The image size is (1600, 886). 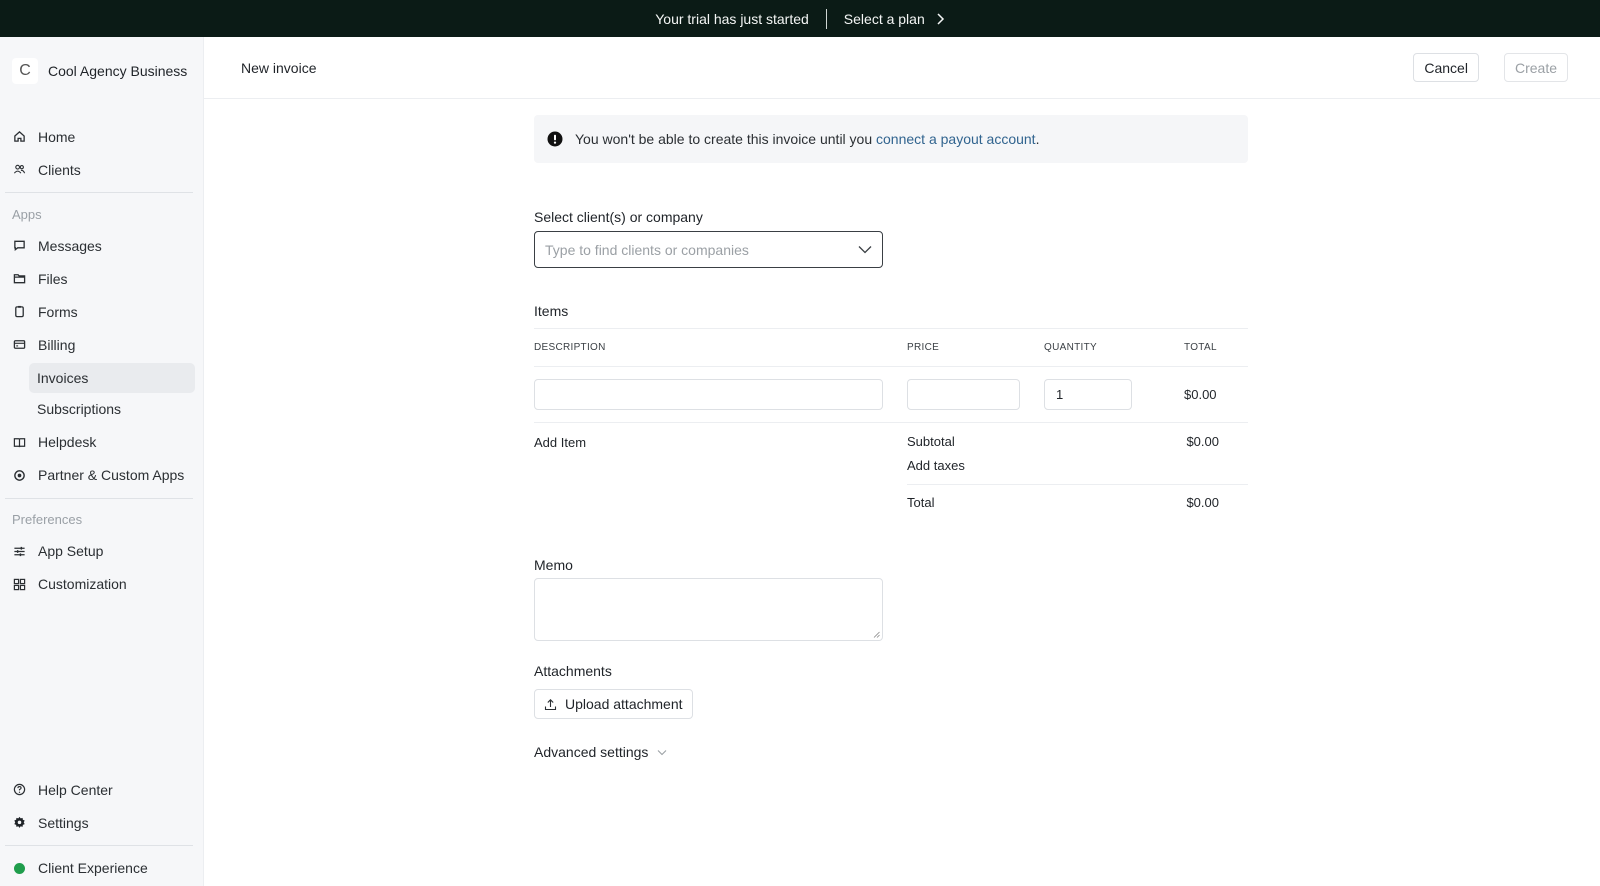 What do you see at coordinates (940, 18) in the screenshot?
I see `chevron-right-icon` at bounding box center [940, 18].